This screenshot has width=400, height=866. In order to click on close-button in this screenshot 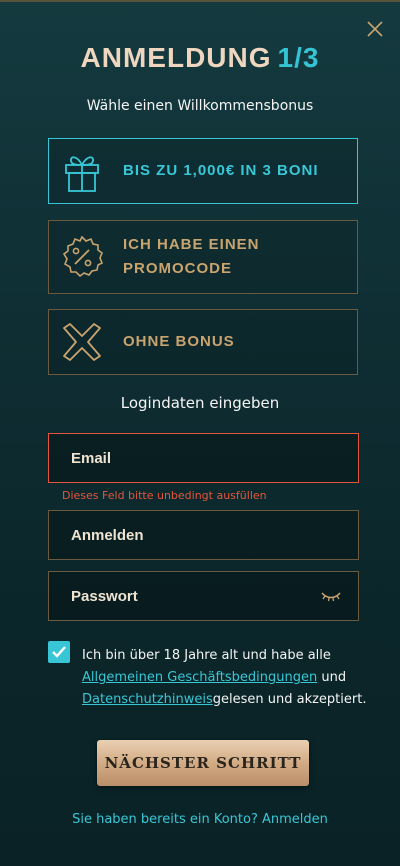, I will do `click(375, 29)`.